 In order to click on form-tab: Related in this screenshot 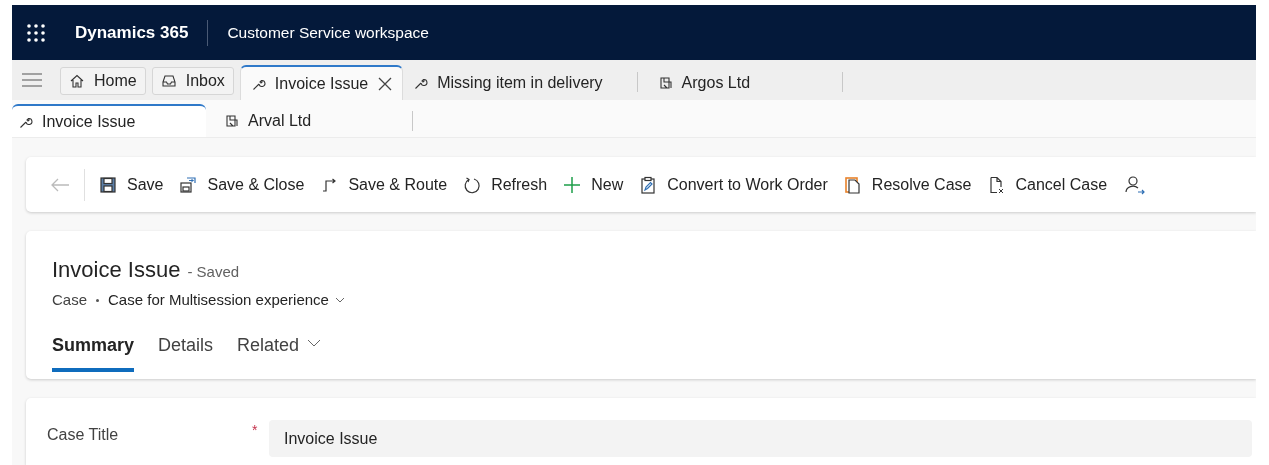, I will do `click(279, 351)`.